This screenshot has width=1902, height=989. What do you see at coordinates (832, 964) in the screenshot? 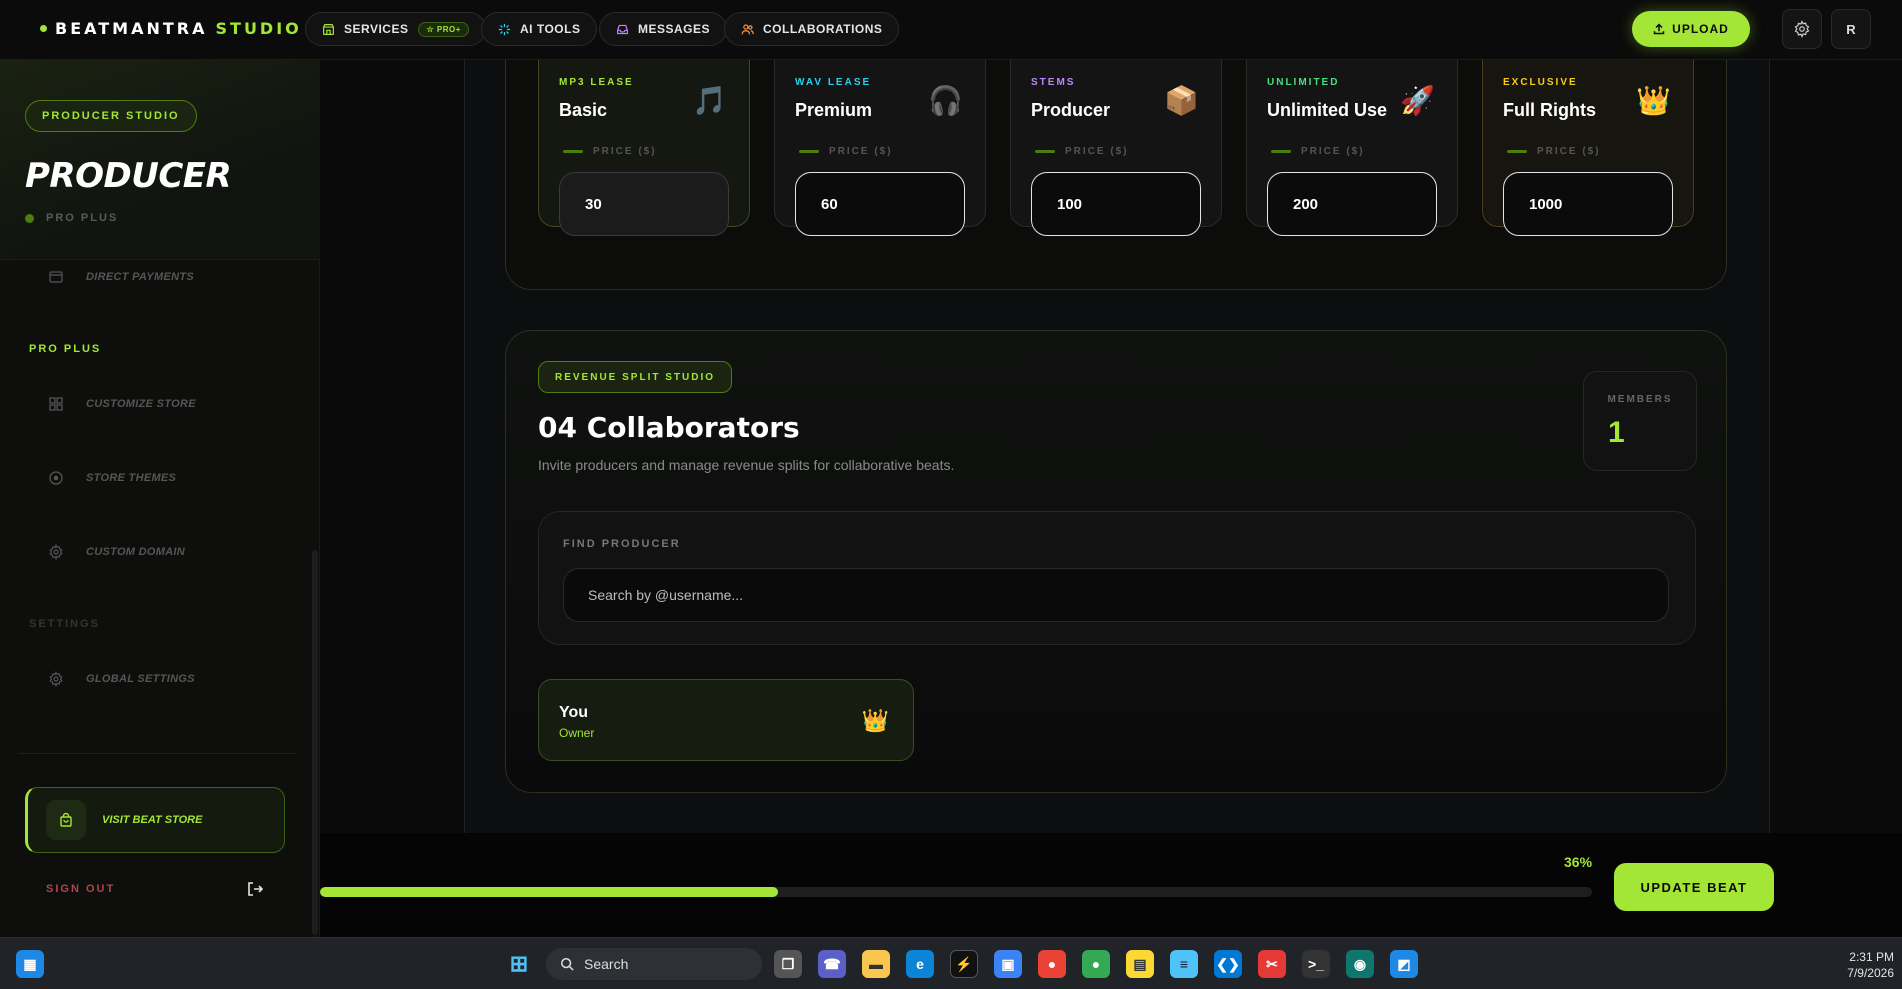
I see `teams-icon: ☎` at bounding box center [832, 964].